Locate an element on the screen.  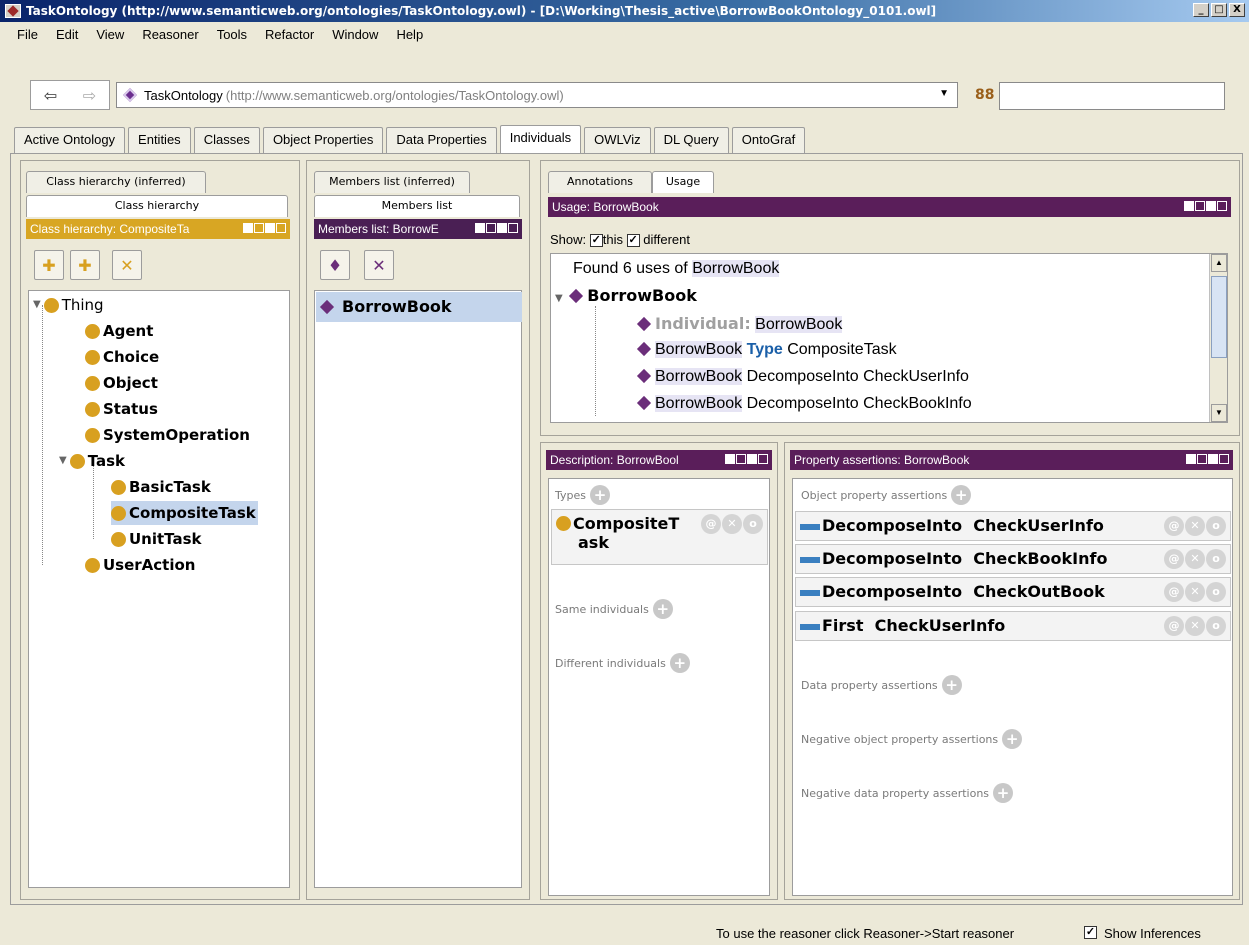
tab-classes: Classes is located at coordinates (226, 140).